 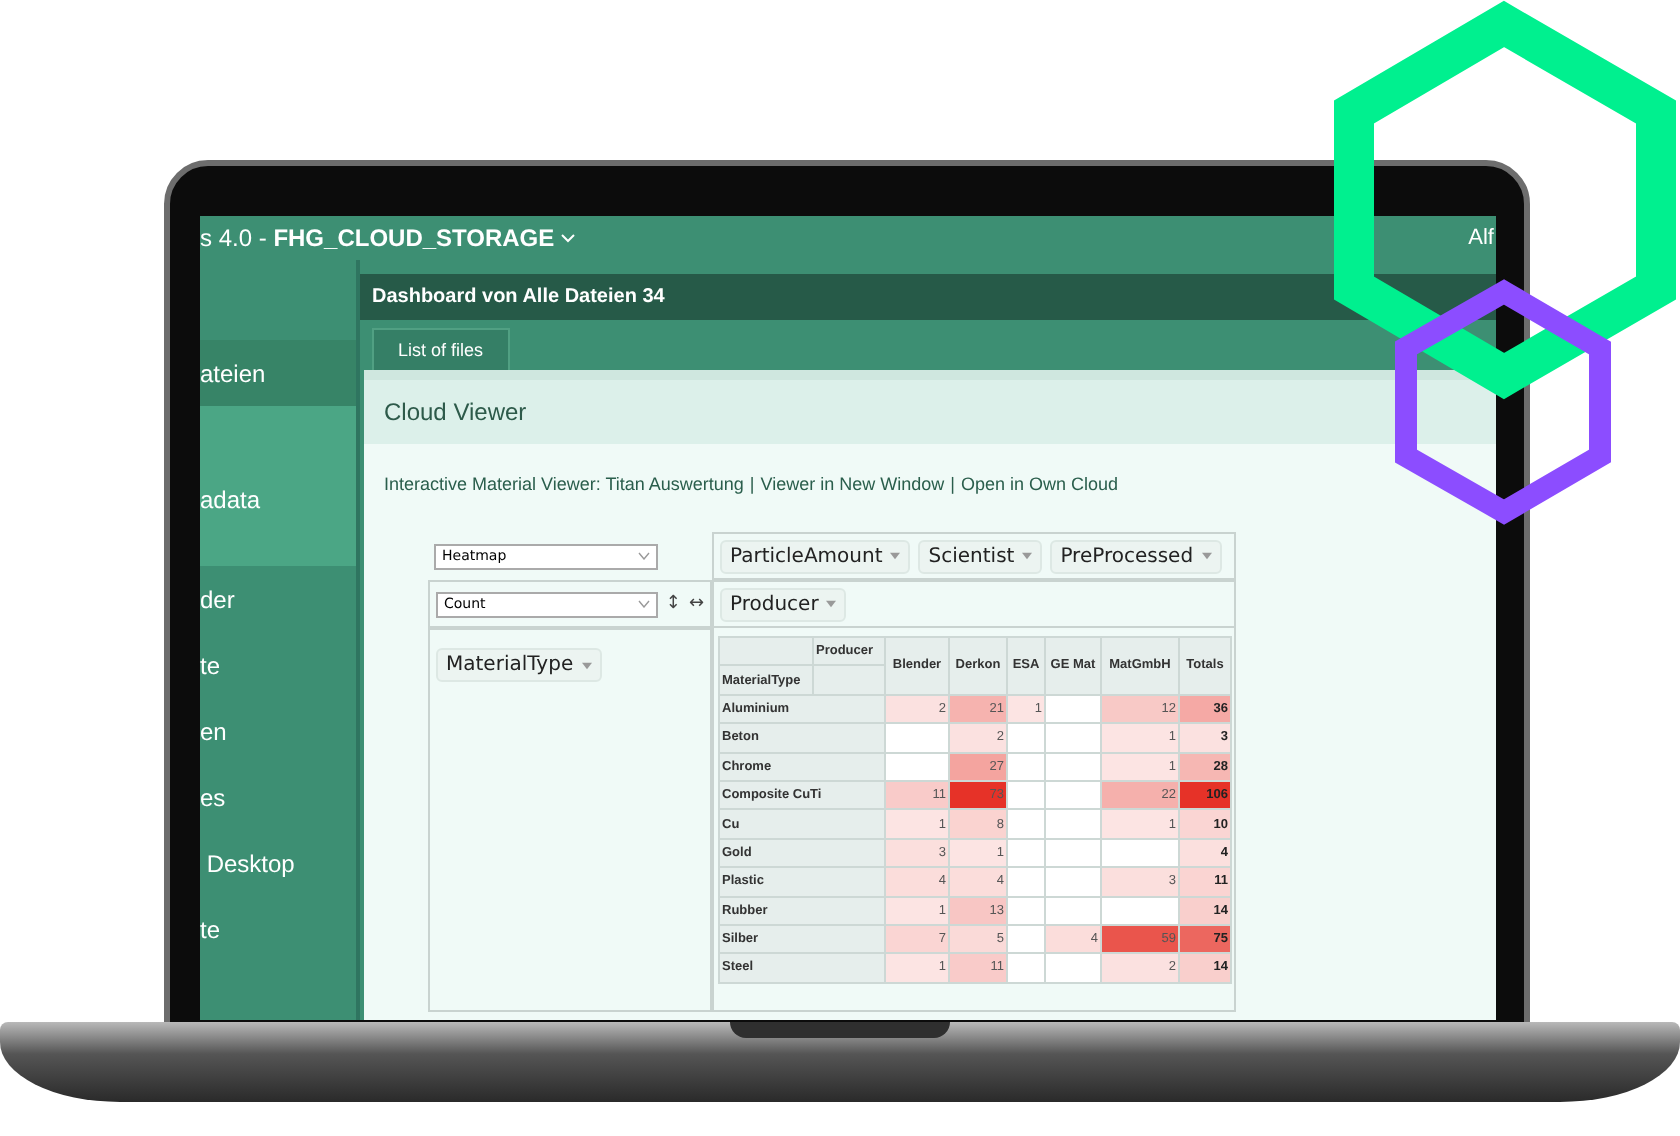 I want to click on attribute-pill: PreProcessed, so click(x=1136, y=556).